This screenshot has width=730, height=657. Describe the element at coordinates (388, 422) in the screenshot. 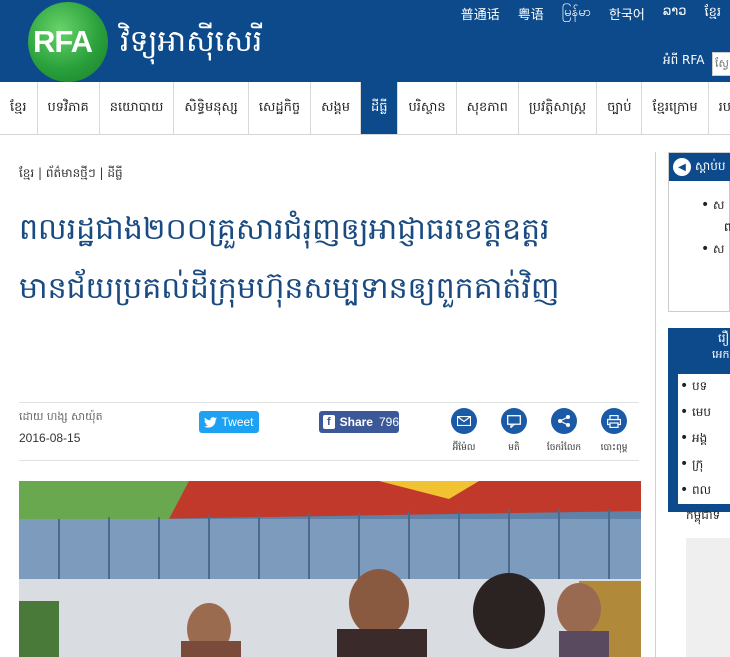

I see `share-count: 796` at that location.